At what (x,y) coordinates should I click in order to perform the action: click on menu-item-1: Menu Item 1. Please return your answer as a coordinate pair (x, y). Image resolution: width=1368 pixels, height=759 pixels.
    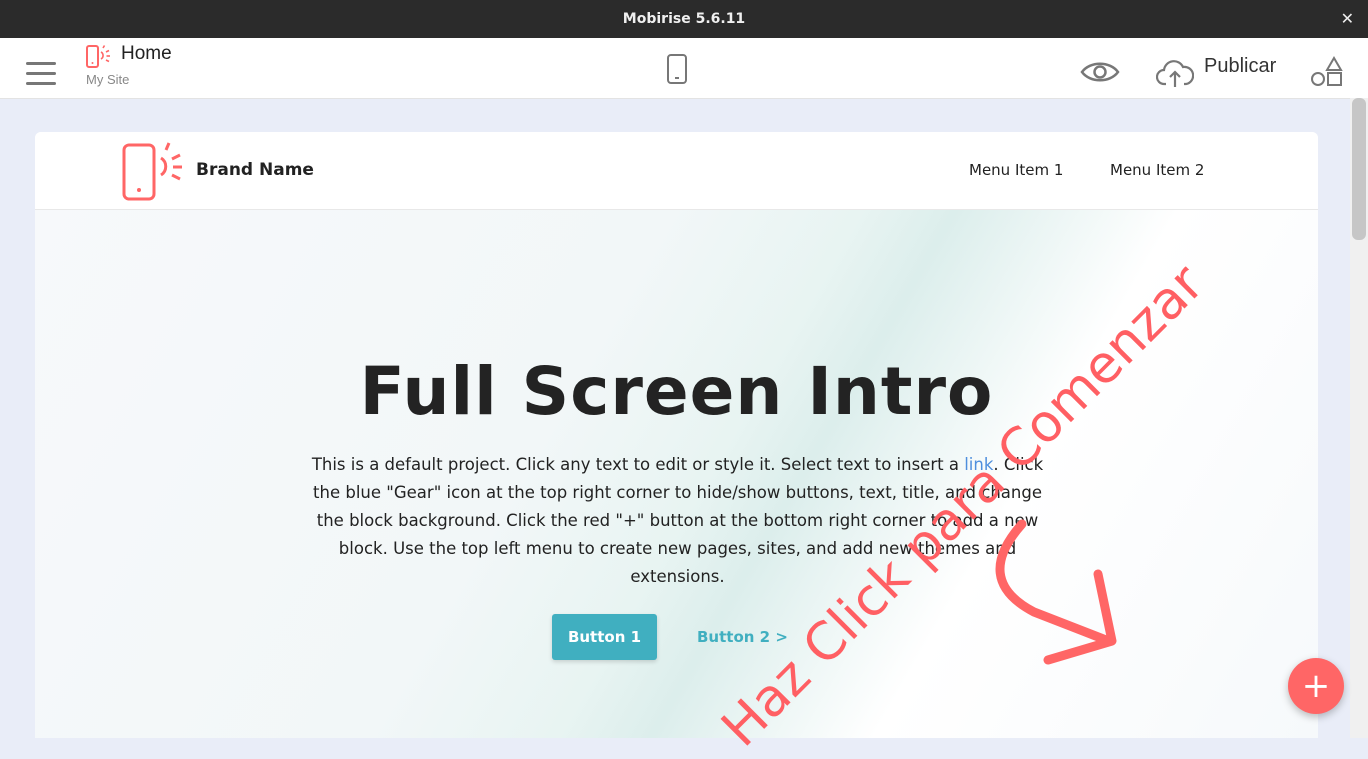
    Looking at the image, I should click on (1016, 170).